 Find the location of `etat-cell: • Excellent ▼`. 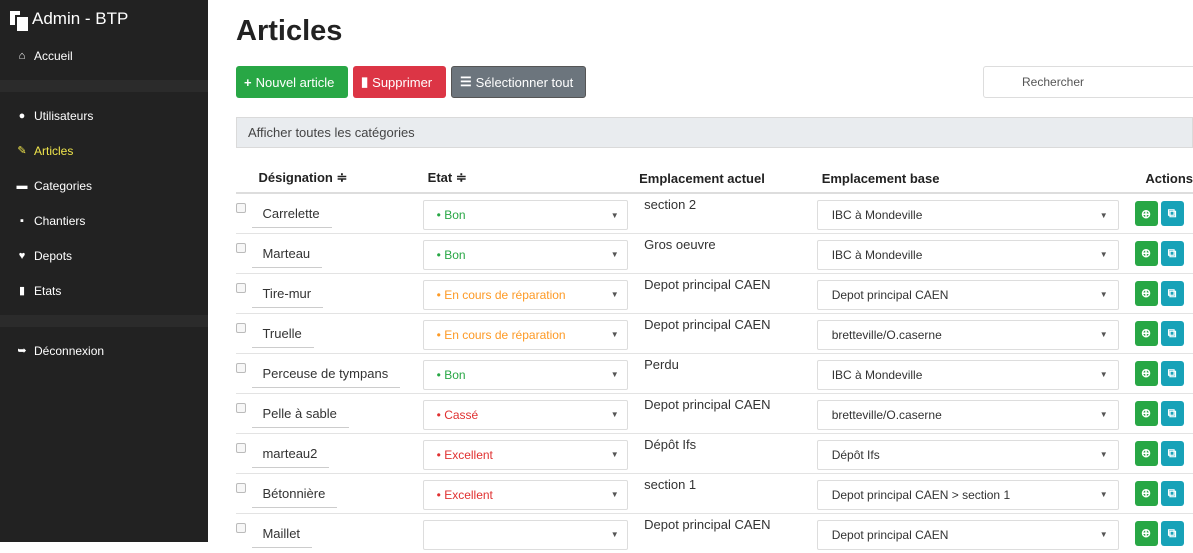

etat-cell: • Excellent ▼ is located at coordinates (528, 492).